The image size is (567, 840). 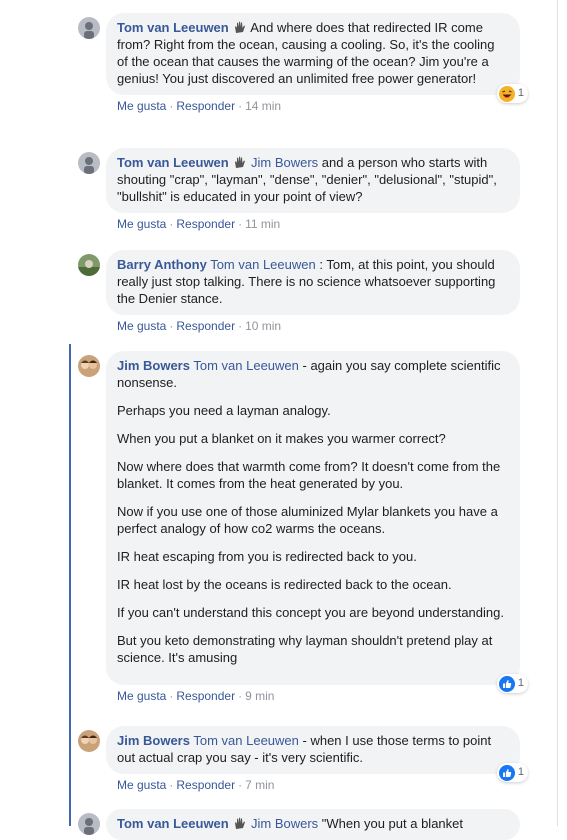 I want to click on comment-time: 7 min, so click(x=259, y=785).